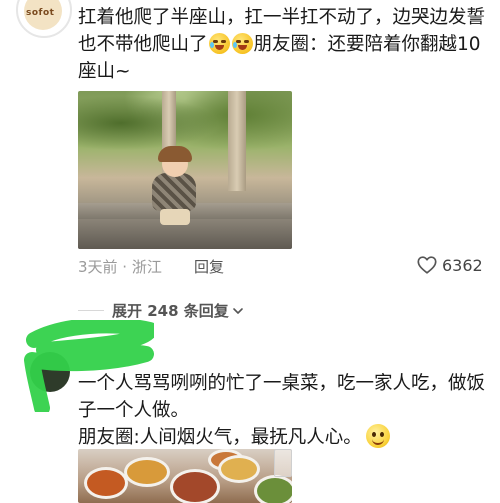 The image size is (500, 503). What do you see at coordinates (143, 44) in the screenshot?
I see `comment-text-segment: 也不带他爬山了` at bounding box center [143, 44].